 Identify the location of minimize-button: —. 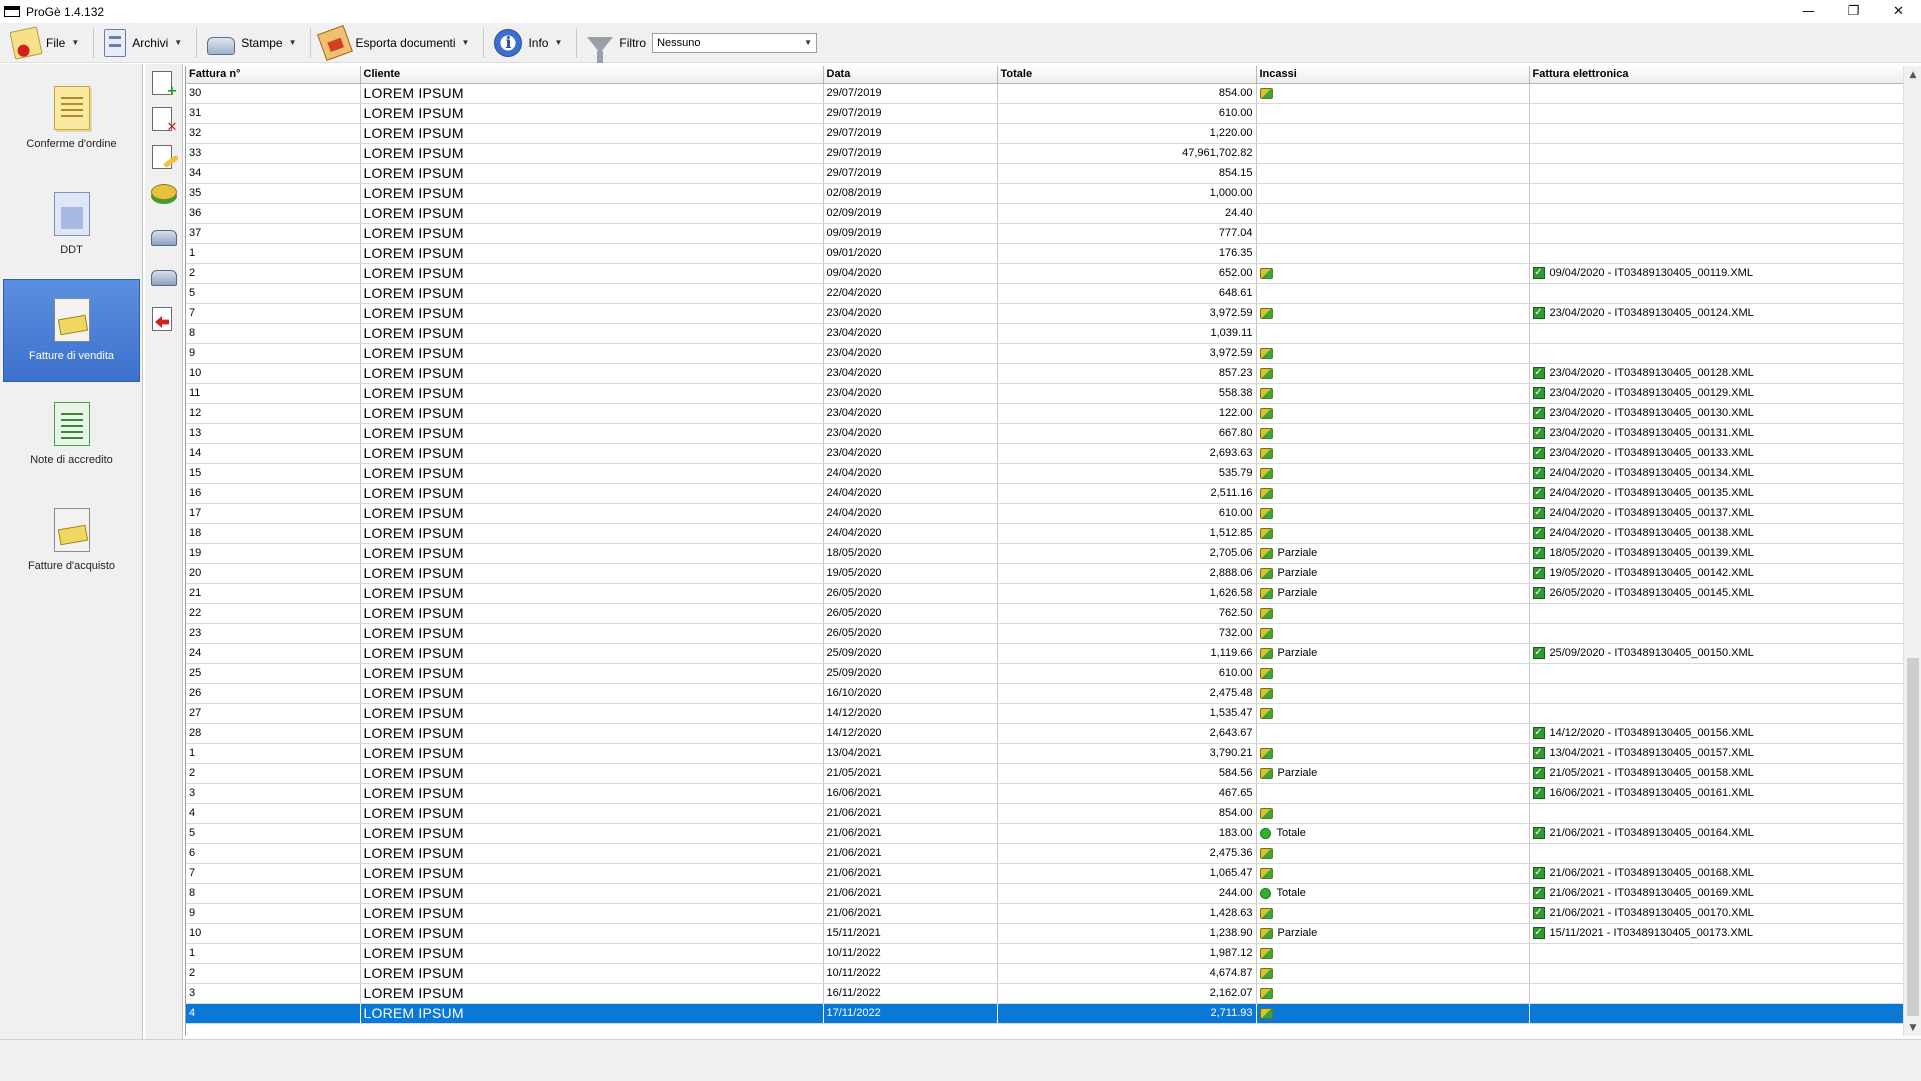
(1808, 11).